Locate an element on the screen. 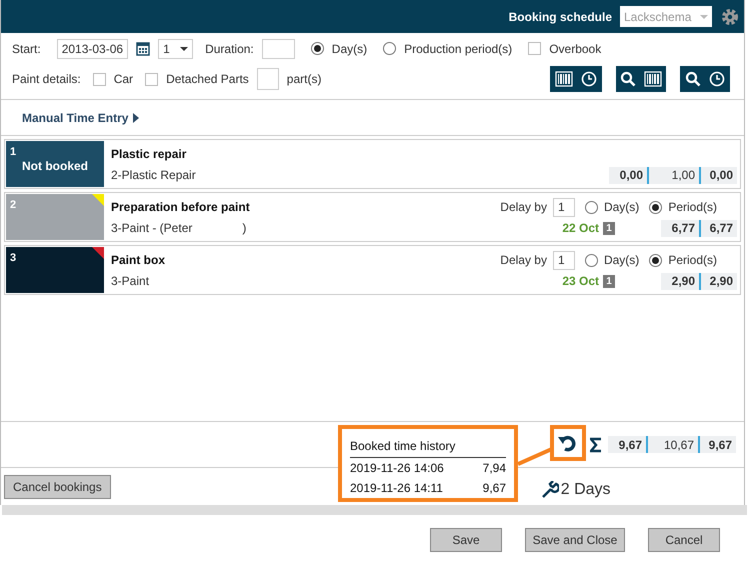  task-status: Not booked is located at coordinates (55, 166).